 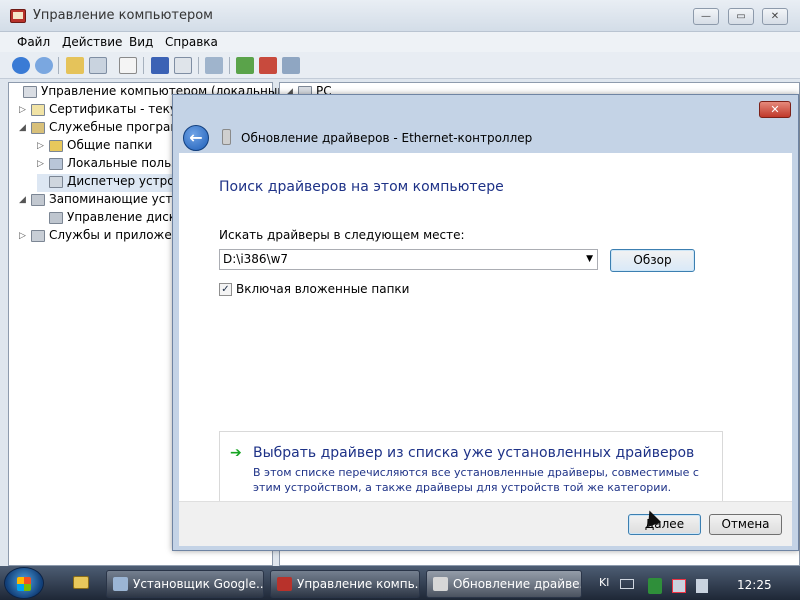 What do you see at coordinates (400, 16) in the screenshot?
I see `title-bar: Управление компьютером — ▭ ✕` at bounding box center [400, 16].